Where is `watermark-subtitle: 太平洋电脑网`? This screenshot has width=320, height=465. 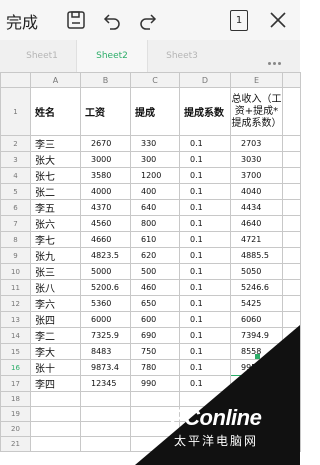
watermark-subtitle: 太平洋电脑网 is located at coordinates (216, 441).